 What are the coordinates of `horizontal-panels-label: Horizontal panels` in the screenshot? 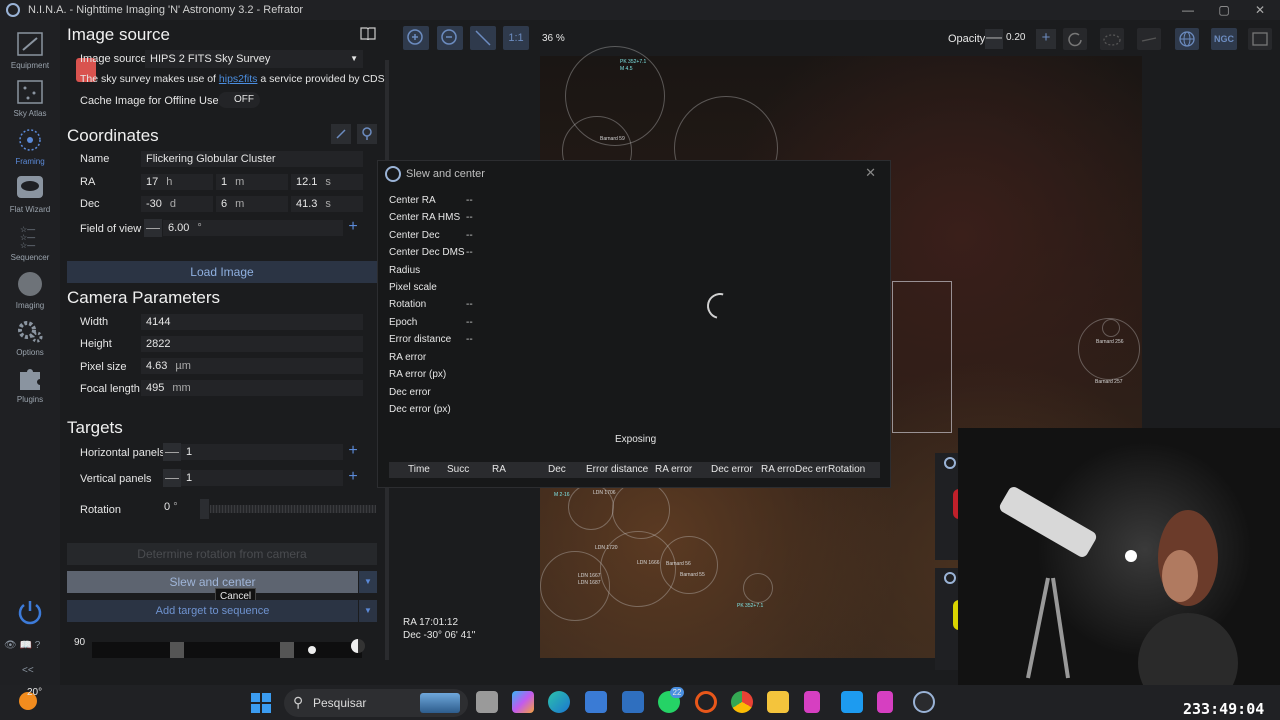 It's located at (122, 453).